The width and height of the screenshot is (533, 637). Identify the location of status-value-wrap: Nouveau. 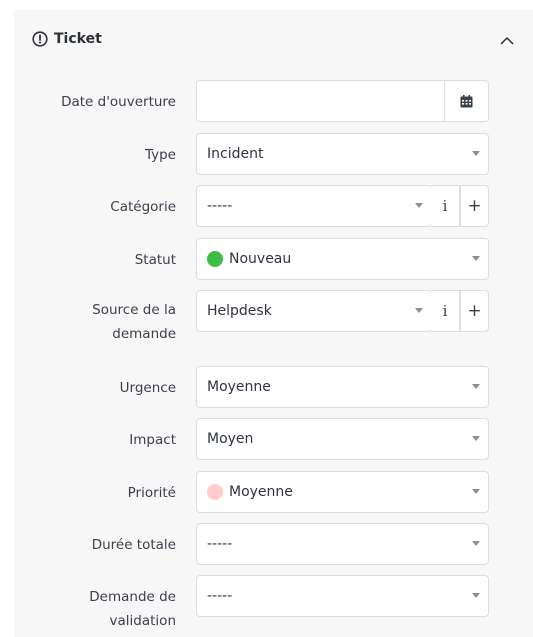
(249, 259).